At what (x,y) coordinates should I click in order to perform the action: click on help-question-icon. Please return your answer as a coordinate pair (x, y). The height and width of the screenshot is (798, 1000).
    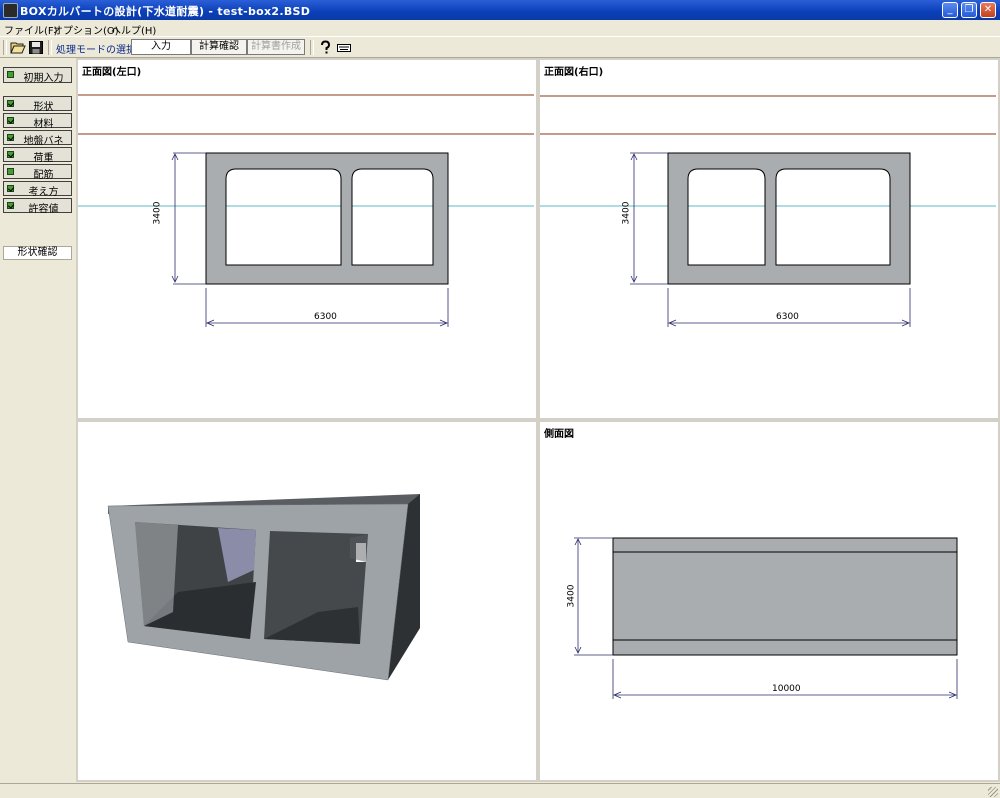
    Looking at the image, I should click on (325, 47).